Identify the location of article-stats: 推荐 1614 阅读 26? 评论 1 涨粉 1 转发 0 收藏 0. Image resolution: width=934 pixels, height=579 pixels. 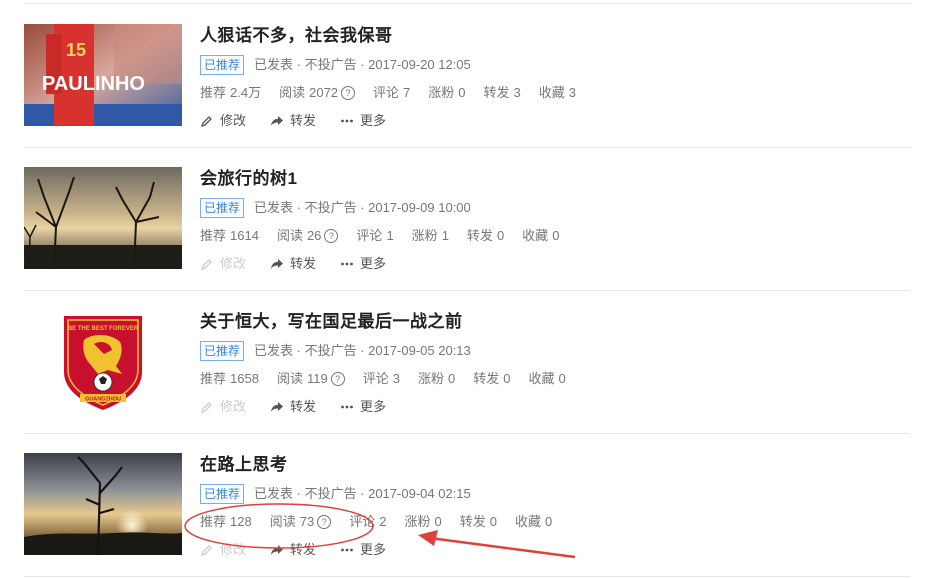
(388, 236).